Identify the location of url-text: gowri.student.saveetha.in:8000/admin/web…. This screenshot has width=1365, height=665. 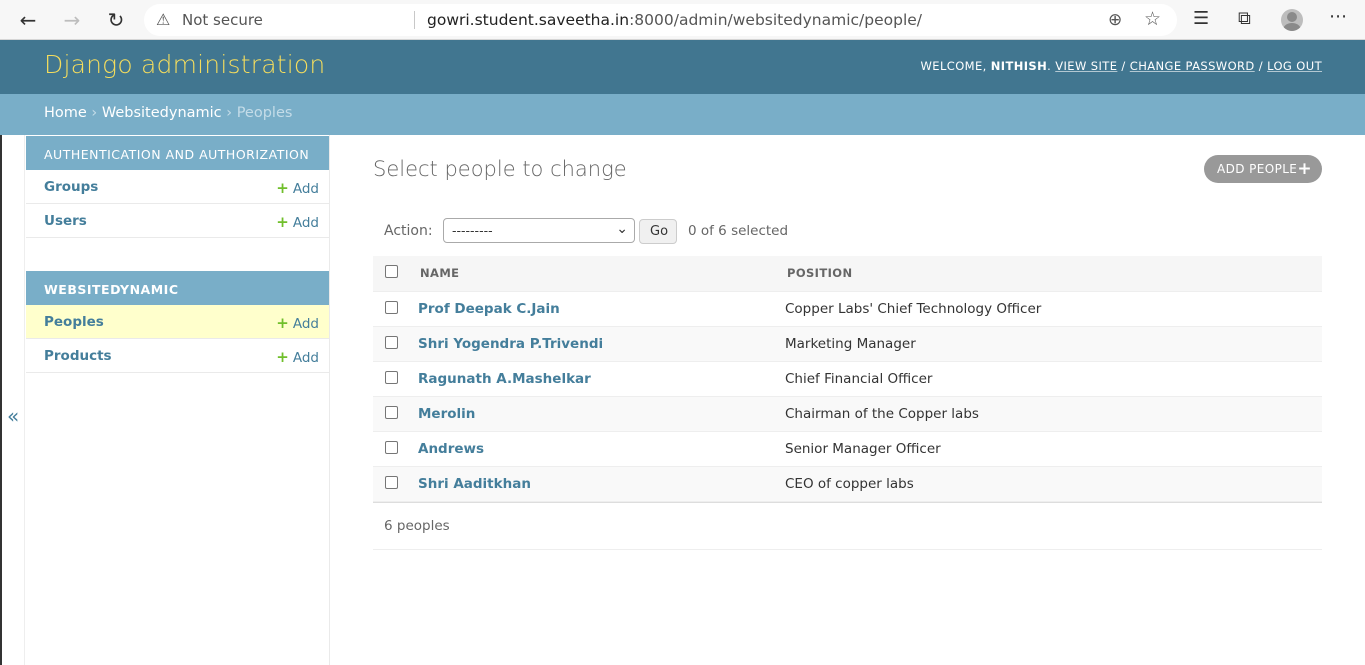
(674, 20).